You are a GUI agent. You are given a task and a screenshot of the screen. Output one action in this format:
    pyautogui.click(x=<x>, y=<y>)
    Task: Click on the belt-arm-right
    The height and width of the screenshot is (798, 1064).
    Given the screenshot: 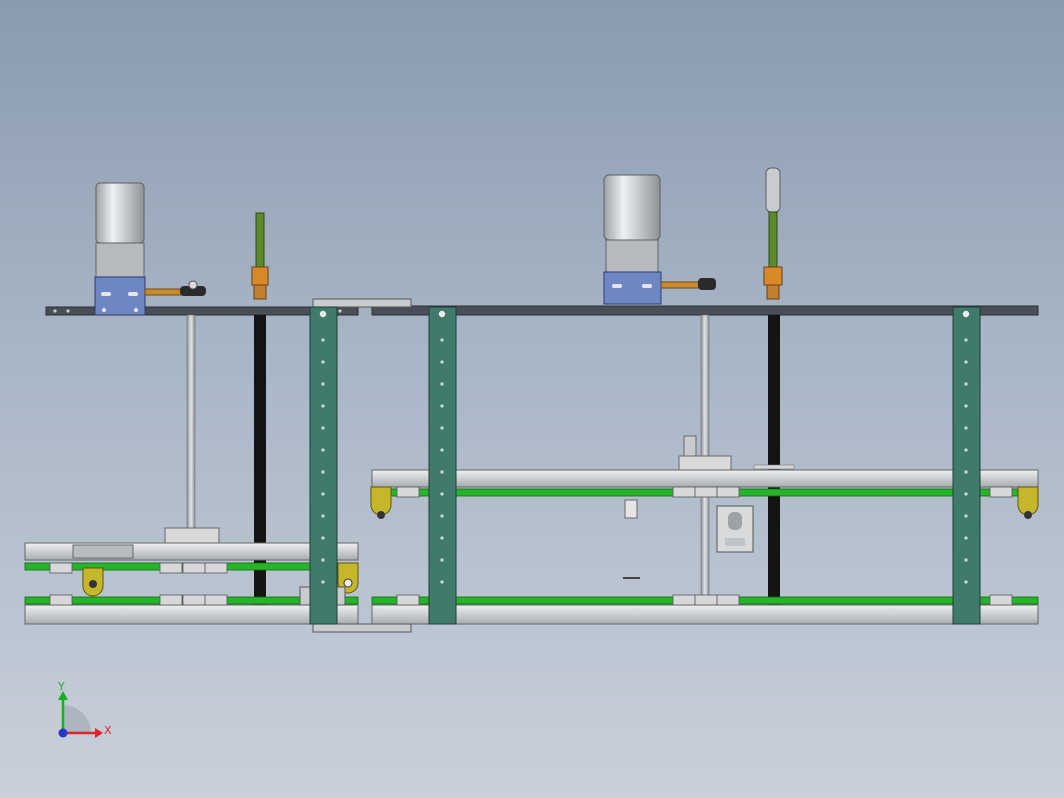 What is the action you would take?
    pyautogui.click(x=688, y=284)
    